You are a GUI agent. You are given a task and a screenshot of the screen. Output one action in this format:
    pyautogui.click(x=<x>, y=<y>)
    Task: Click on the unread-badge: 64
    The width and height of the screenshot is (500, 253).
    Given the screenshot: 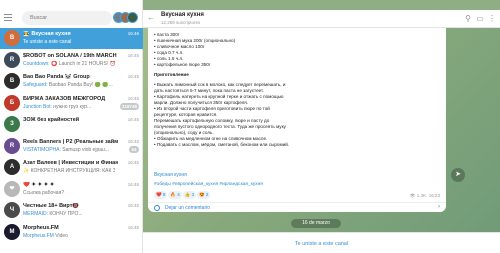 What is the action you would take?
    pyautogui.click(x=134, y=149)
    